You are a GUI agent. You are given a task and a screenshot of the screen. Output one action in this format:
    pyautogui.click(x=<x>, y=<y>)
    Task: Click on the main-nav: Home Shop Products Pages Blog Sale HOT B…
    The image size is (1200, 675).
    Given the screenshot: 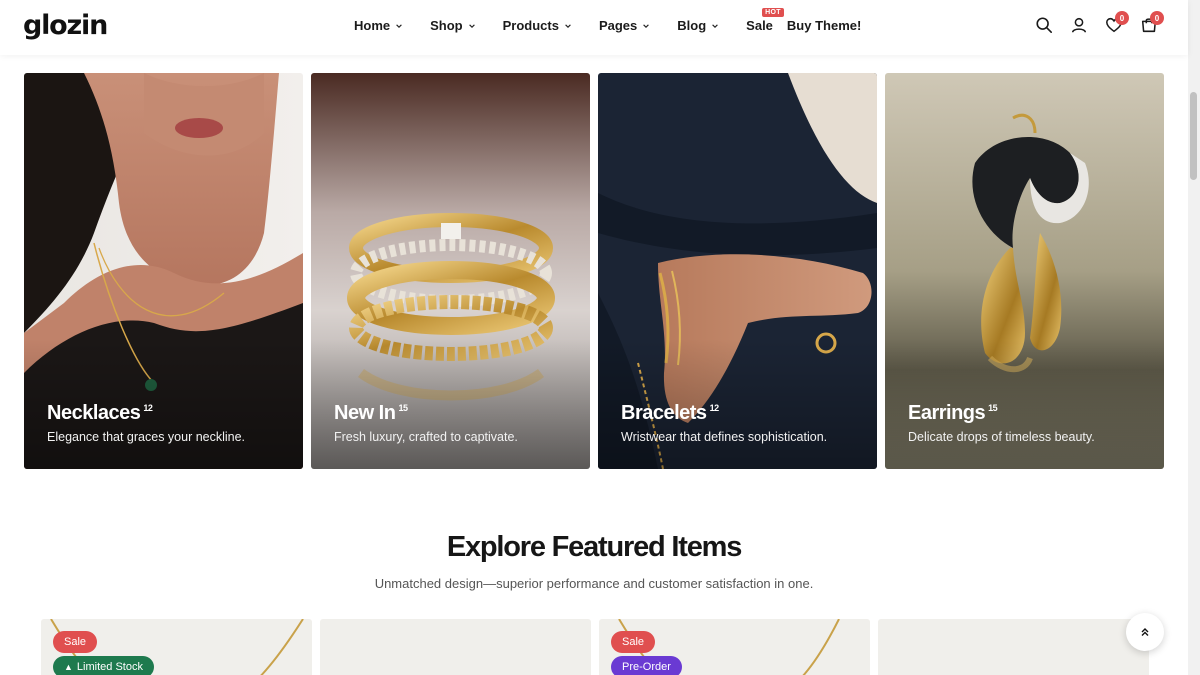 What is the action you would take?
    pyautogui.click(x=614, y=20)
    